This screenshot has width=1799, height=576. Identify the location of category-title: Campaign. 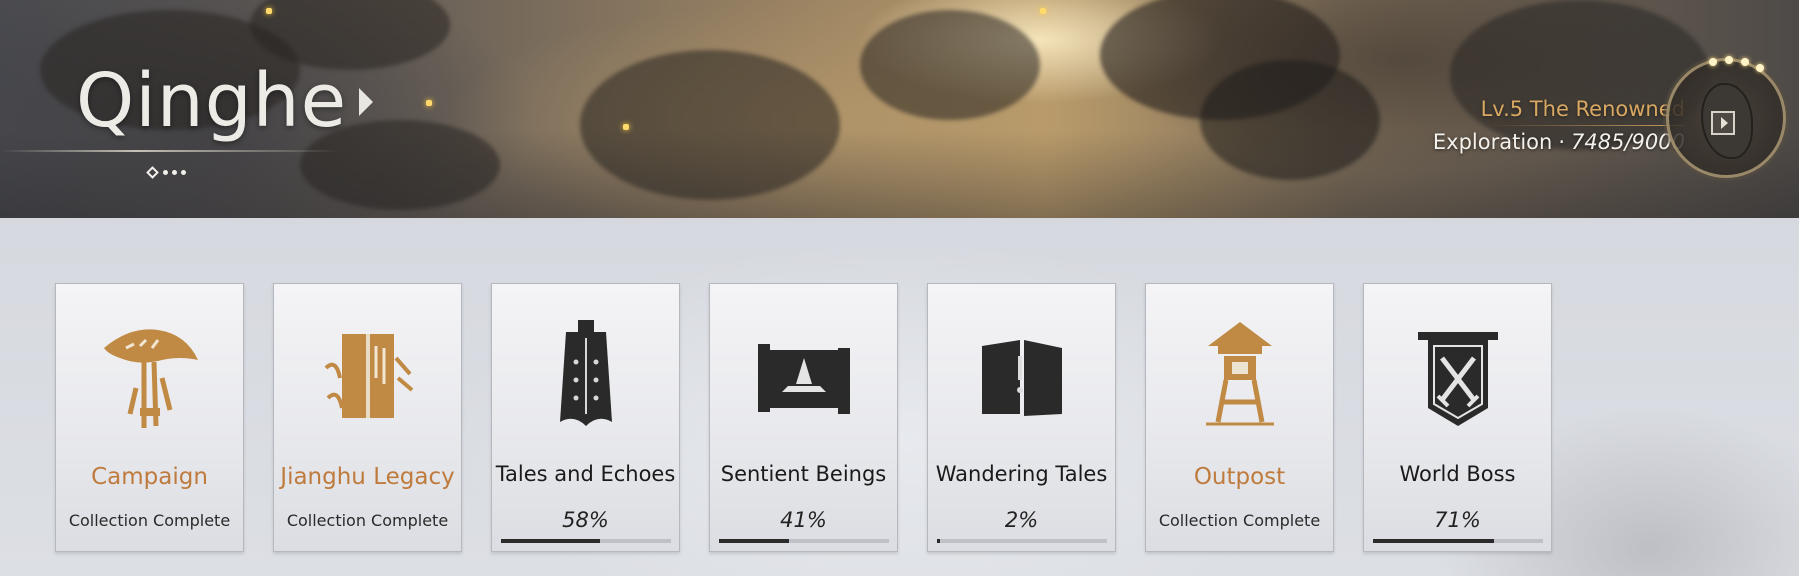
(149, 477).